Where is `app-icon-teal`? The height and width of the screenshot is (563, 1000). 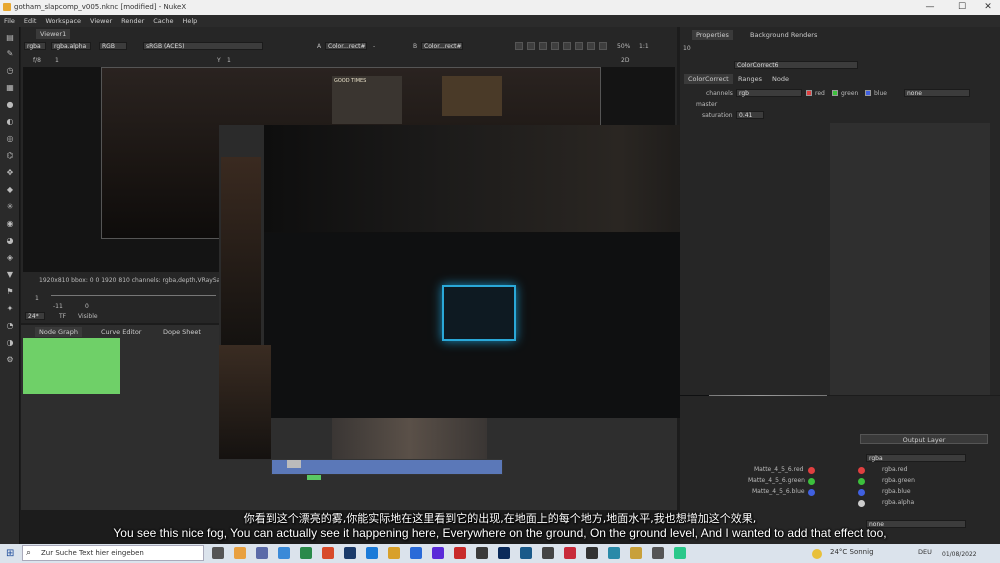
app-icon-teal is located at coordinates (614, 553).